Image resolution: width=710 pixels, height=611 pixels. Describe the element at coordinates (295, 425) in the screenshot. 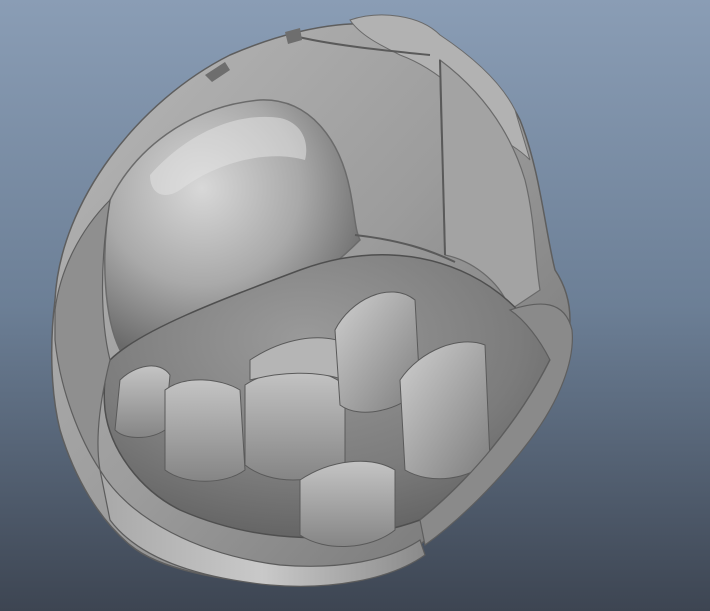

I see `inner-pad-center` at that location.